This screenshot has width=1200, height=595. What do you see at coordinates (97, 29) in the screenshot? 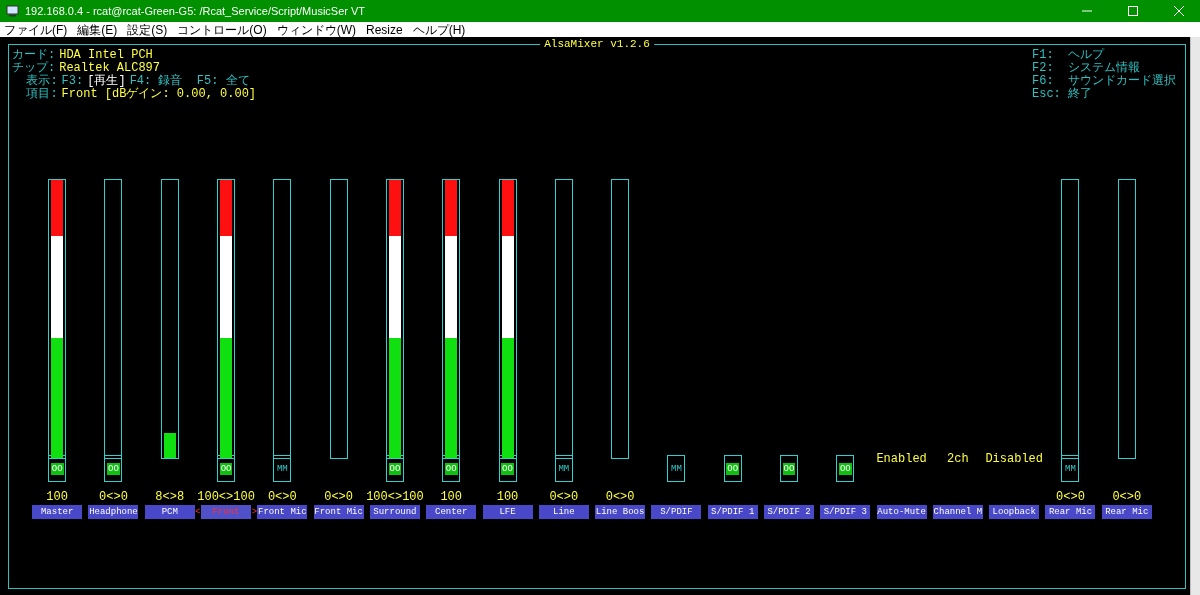
I see `menu-item: 編集(E)` at bounding box center [97, 29].